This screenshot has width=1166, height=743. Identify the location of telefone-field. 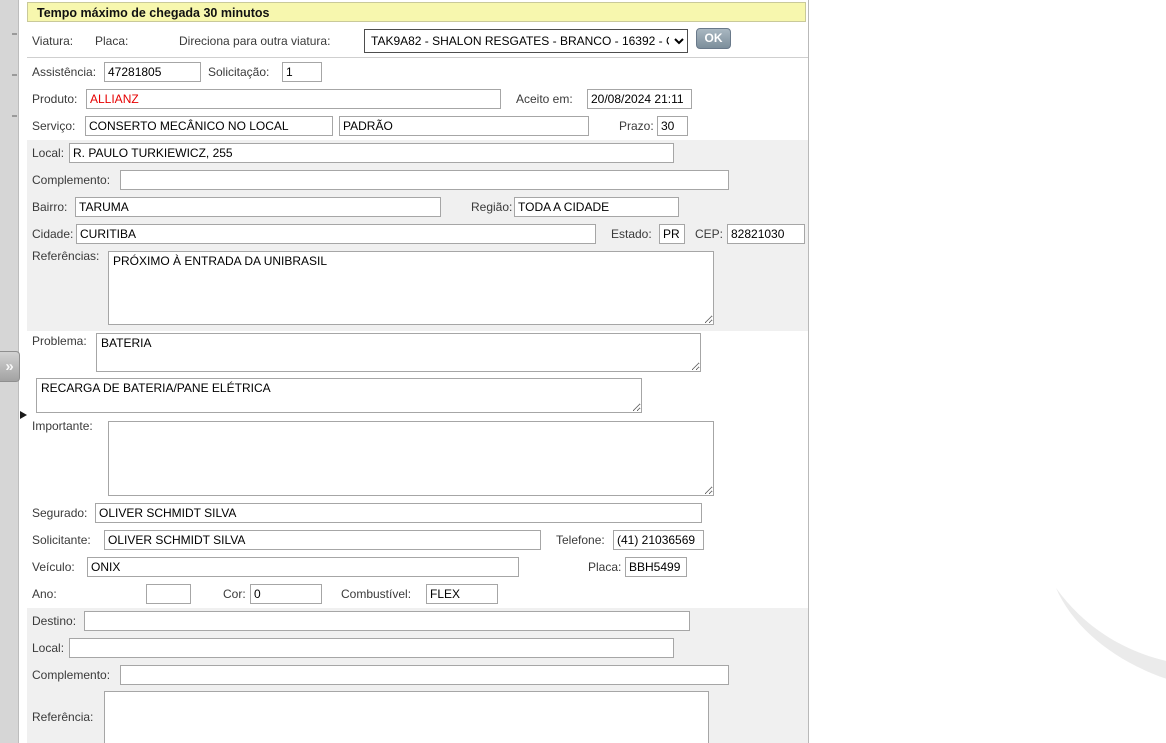
(658, 540).